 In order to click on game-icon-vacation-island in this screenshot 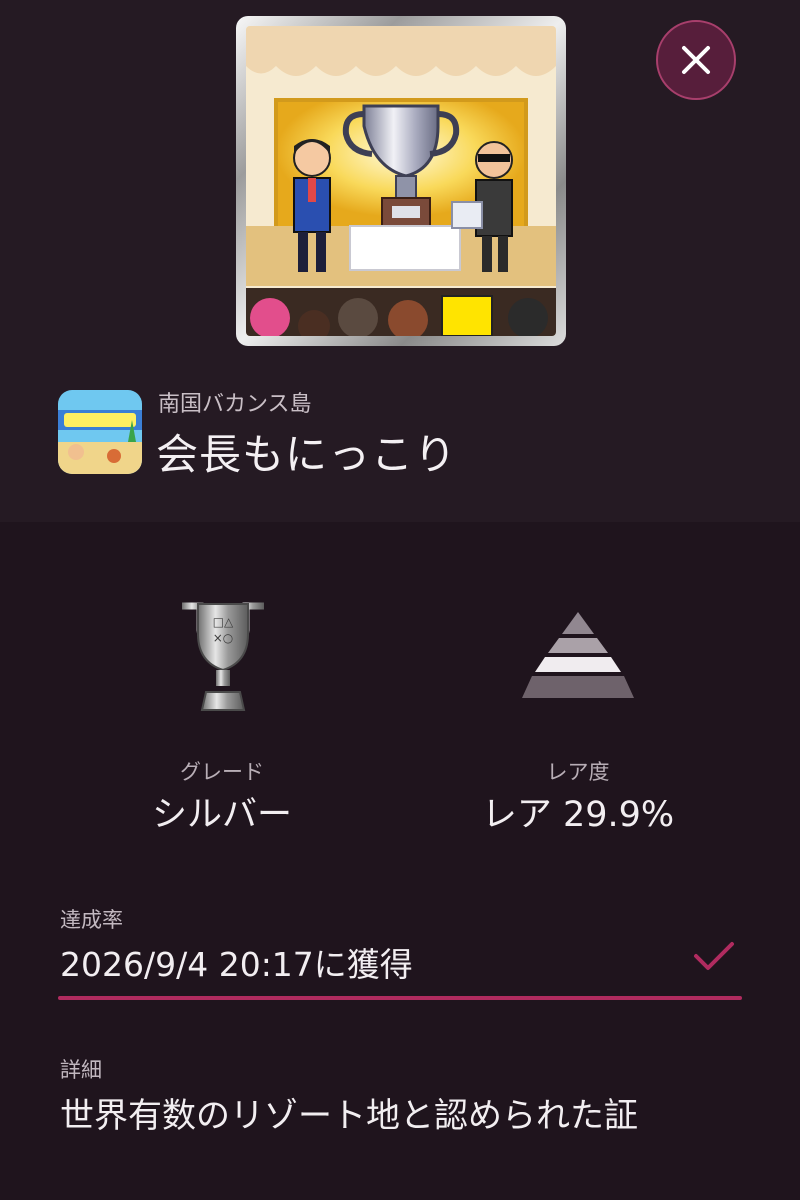, I will do `click(100, 432)`.